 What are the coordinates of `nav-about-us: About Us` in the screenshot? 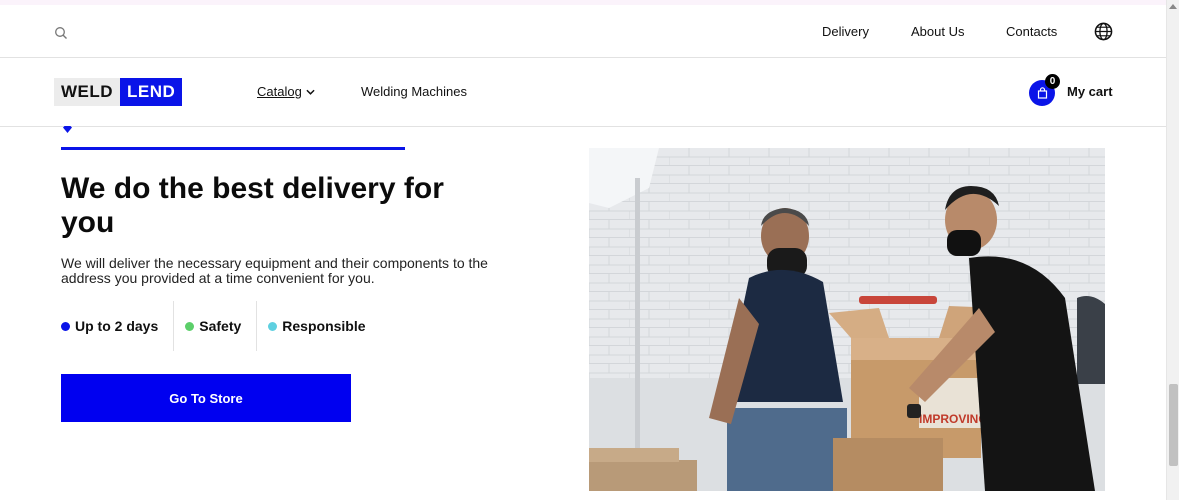 It's located at (937, 31).